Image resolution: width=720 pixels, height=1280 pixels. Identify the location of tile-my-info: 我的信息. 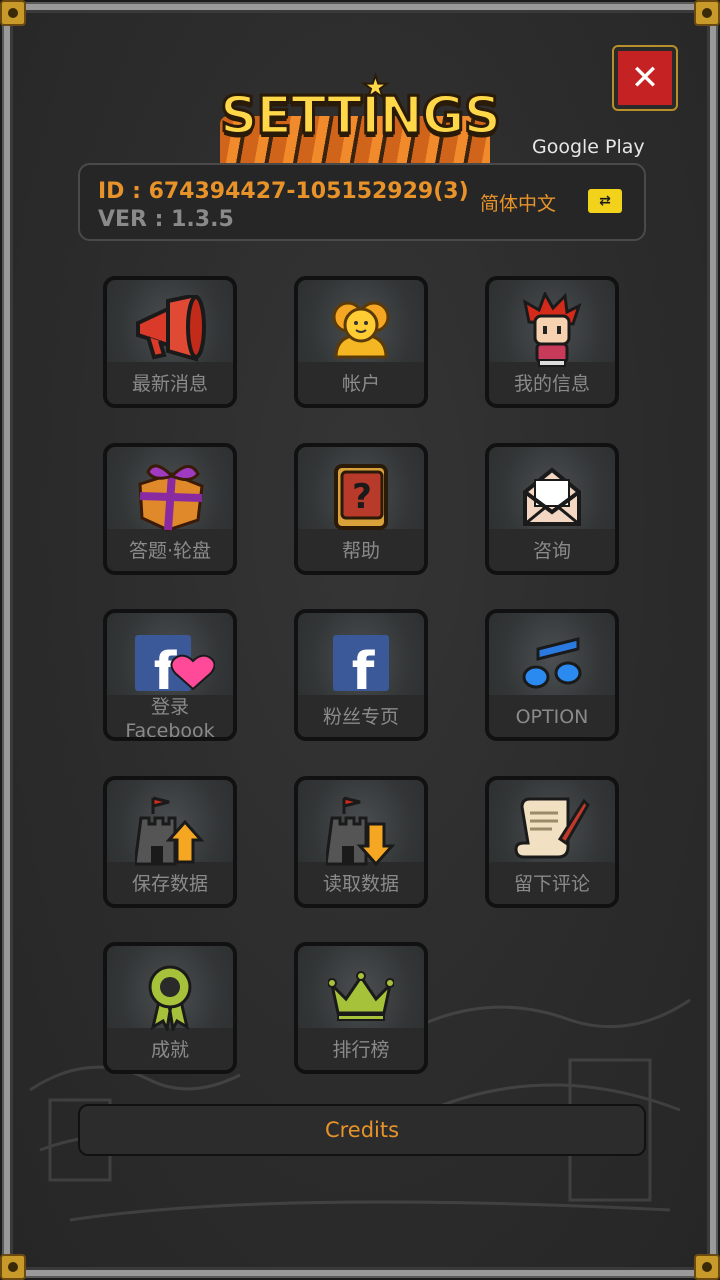
(552, 342).